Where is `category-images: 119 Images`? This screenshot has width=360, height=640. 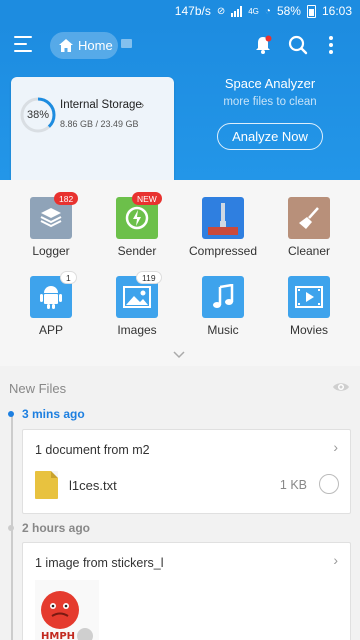
category-images: 119 Images is located at coordinates (137, 298).